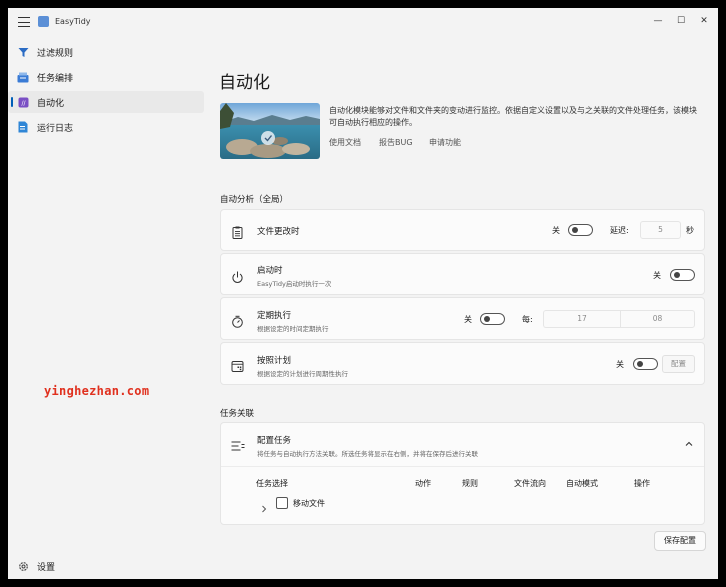 This screenshot has width=726, height=587. I want to click on section-title-auto-analysis: 自动分析（全局）, so click(254, 200).